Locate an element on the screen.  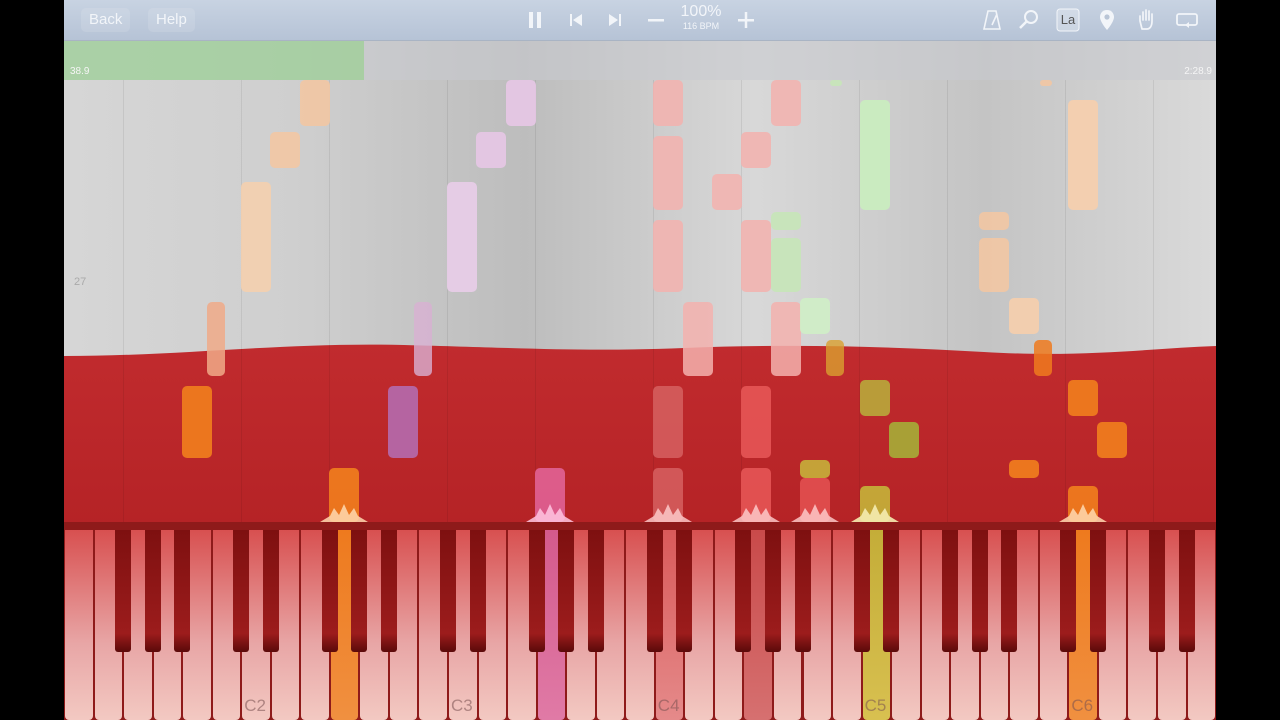
octave-label: C2 is located at coordinates (255, 705).